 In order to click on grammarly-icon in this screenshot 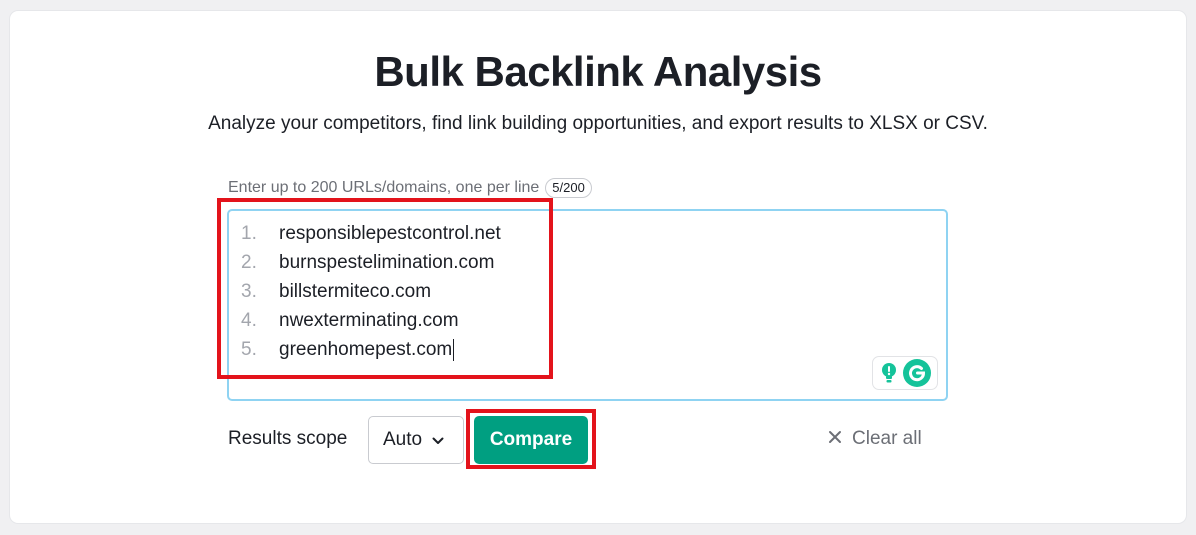, I will do `click(917, 373)`.